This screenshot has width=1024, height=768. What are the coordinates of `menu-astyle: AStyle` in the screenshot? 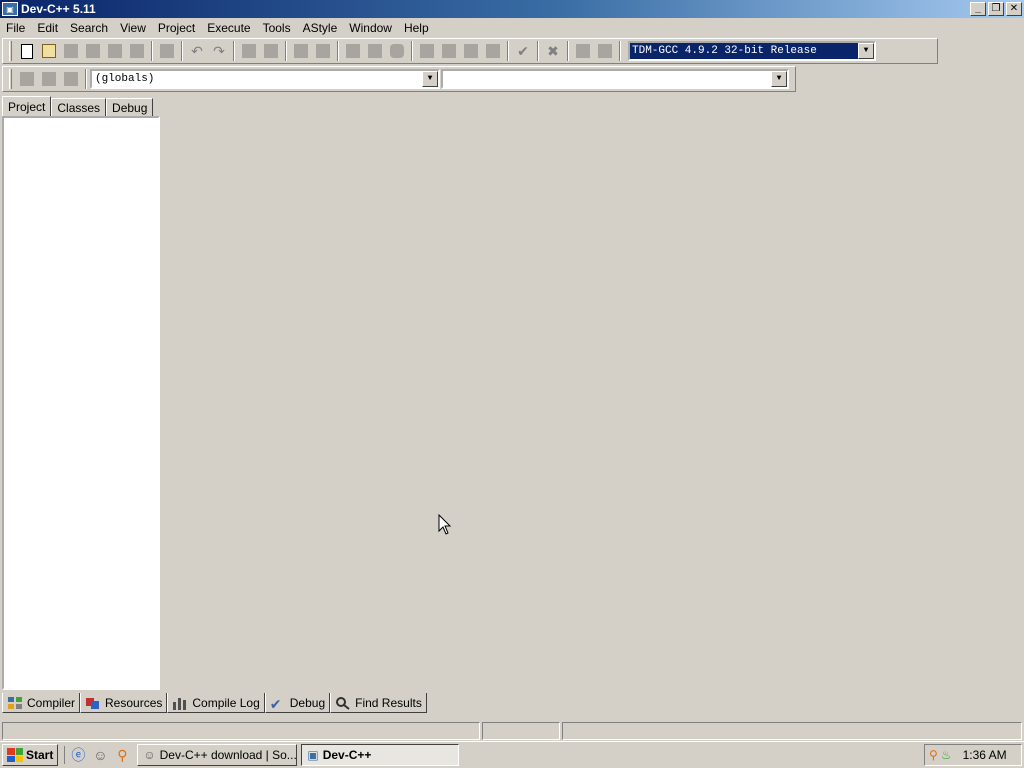 It's located at (320, 28).